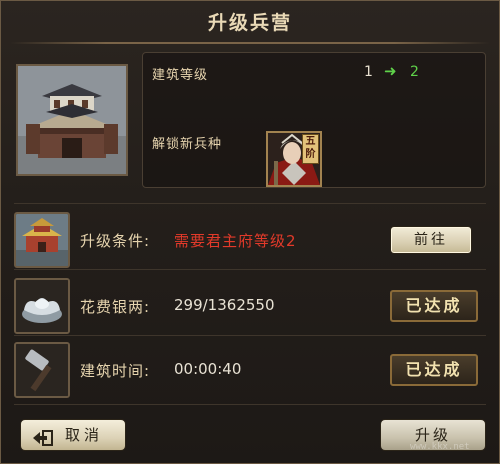  What do you see at coordinates (42, 240) in the screenshot?
I see `palace-icon` at bounding box center [42, 240].